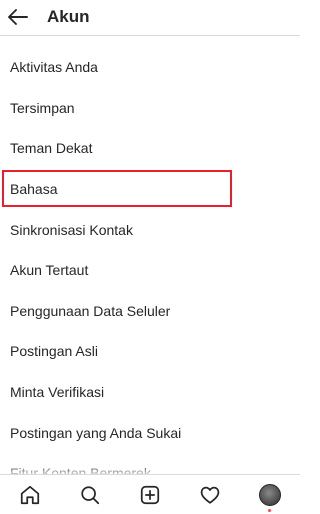 This screenshot has width=320, height=514. I want to click on menu-item-akun-tertaut: Akun Tertaut, so click(150, 270).